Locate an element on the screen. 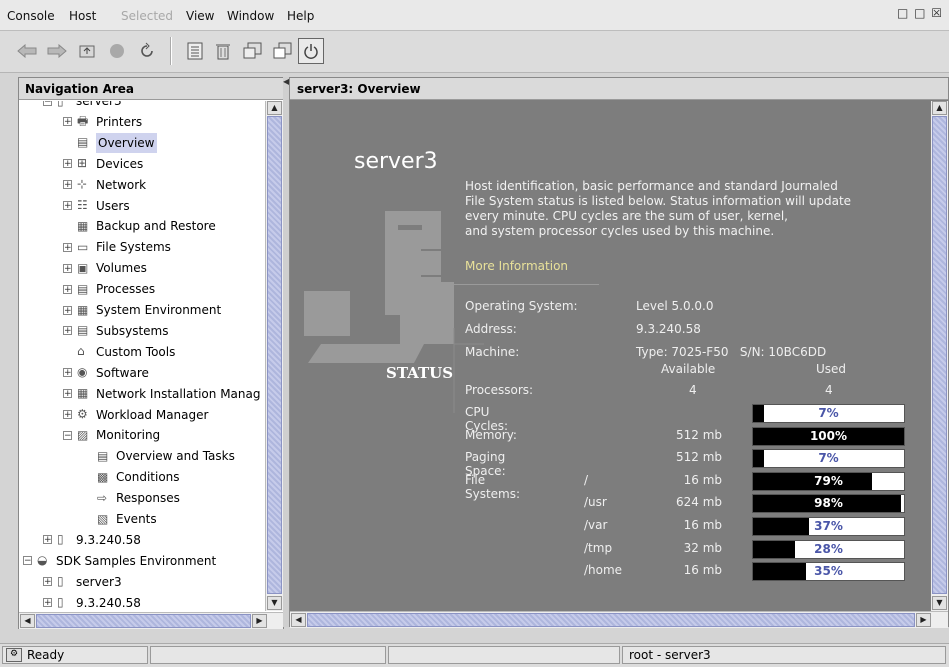 Image resolution: width=949 pixels, height=667 pixels. tree-item: + ▣ Volumes is located at coordinates (105, 268).